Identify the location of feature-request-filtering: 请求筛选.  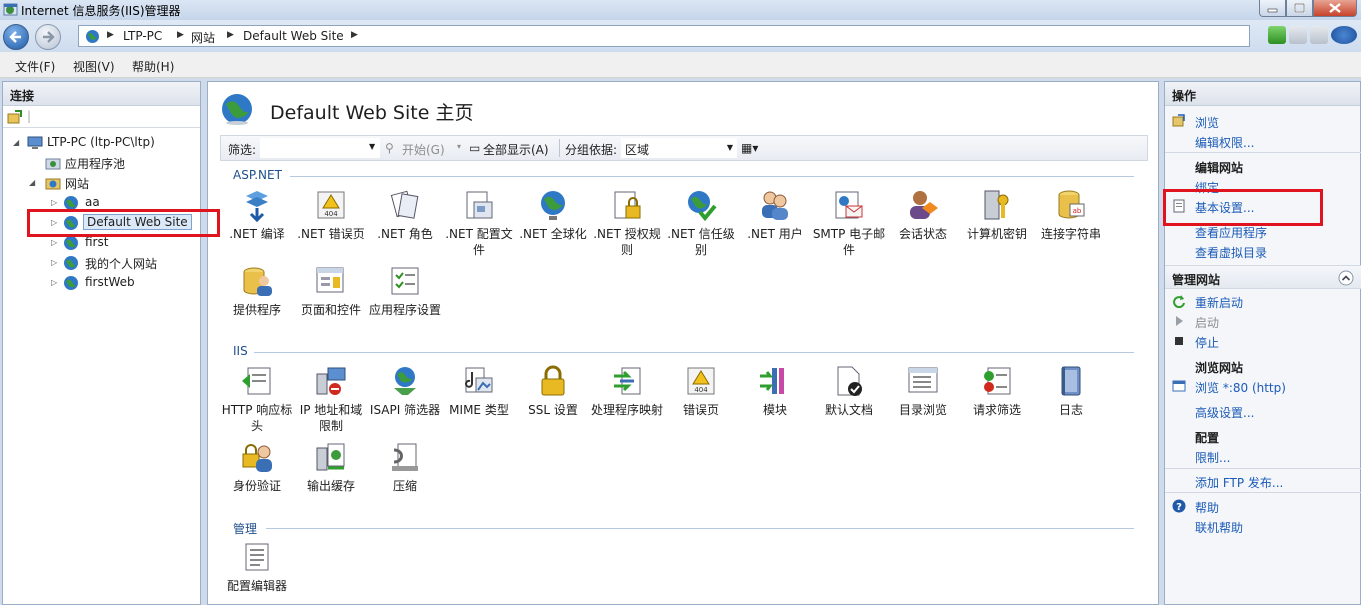
(997, 391).